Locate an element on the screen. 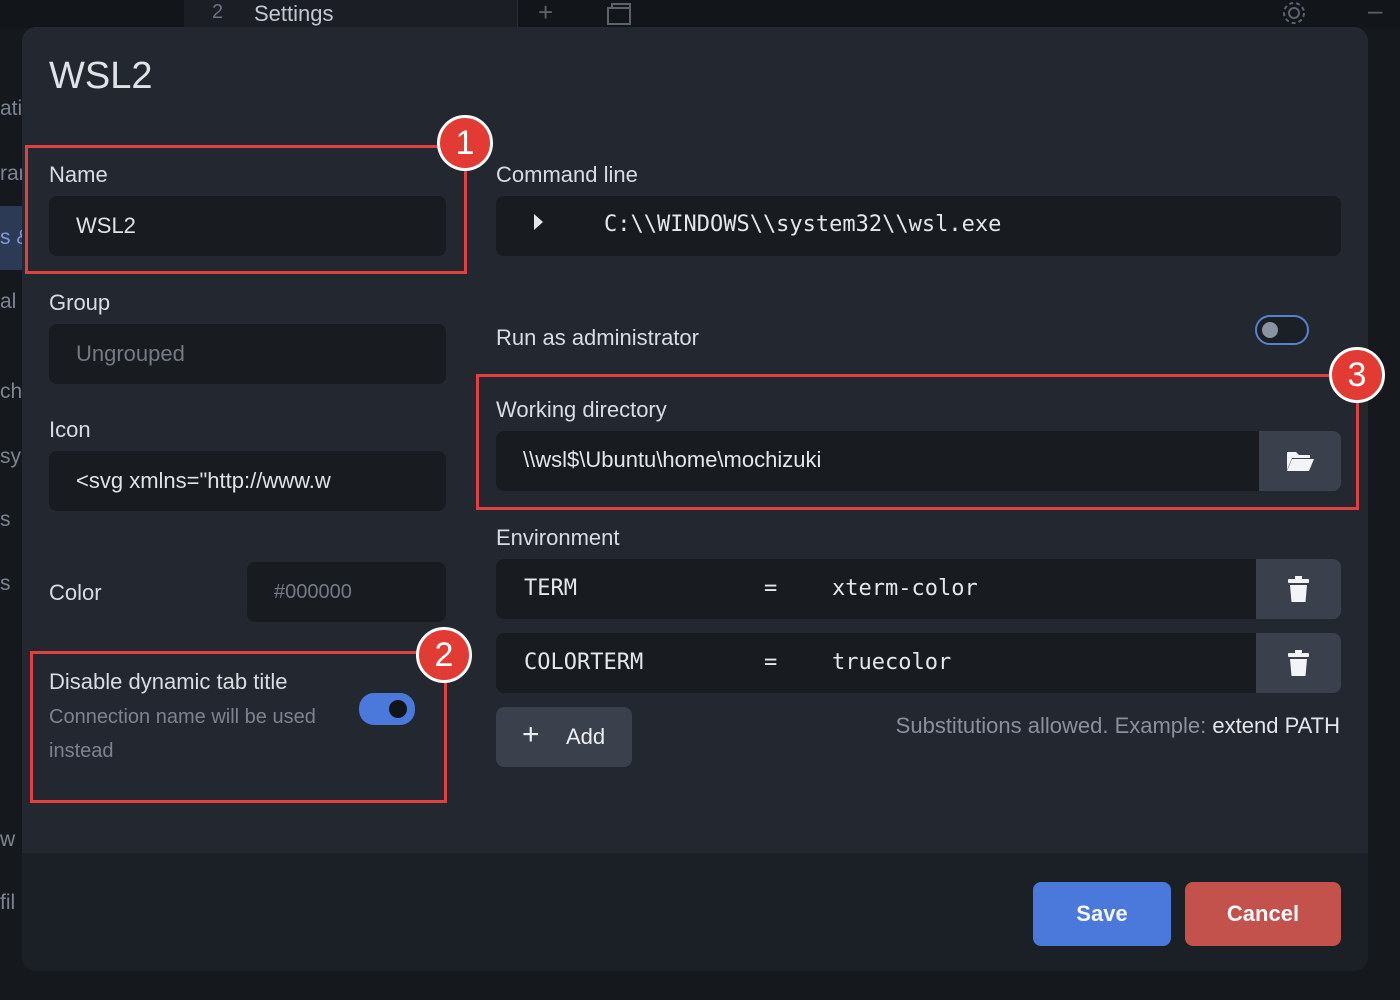  run-as-admin-toggle is located at coordinates (1282, 330).